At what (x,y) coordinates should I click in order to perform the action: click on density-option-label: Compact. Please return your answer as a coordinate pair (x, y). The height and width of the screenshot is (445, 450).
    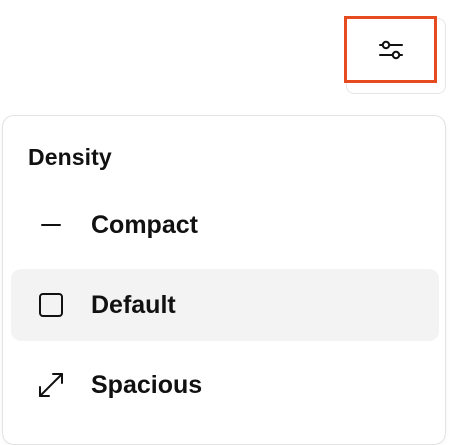
    Looking at the image, I should click on (144, 224).